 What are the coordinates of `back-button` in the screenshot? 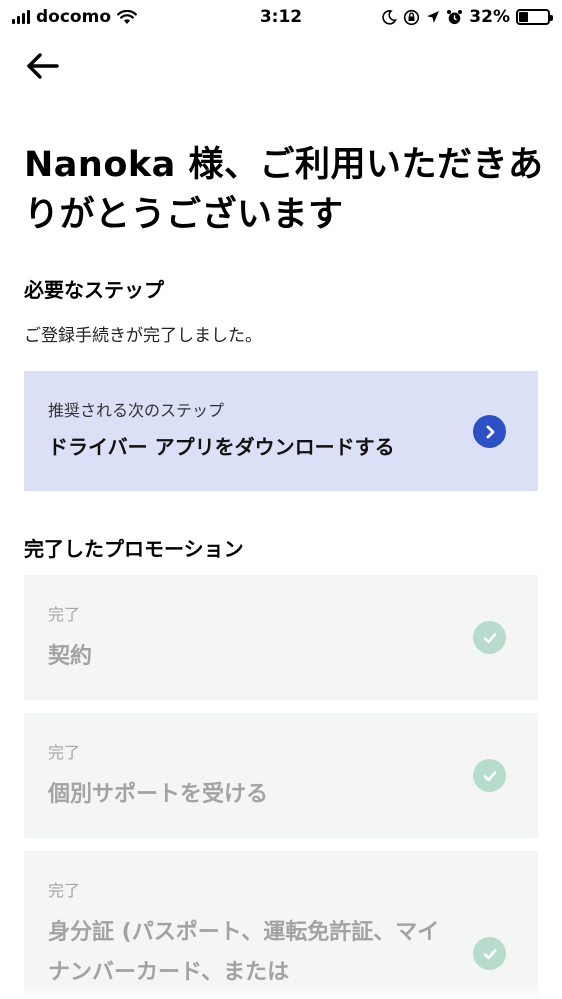 It's located at (42, 66).